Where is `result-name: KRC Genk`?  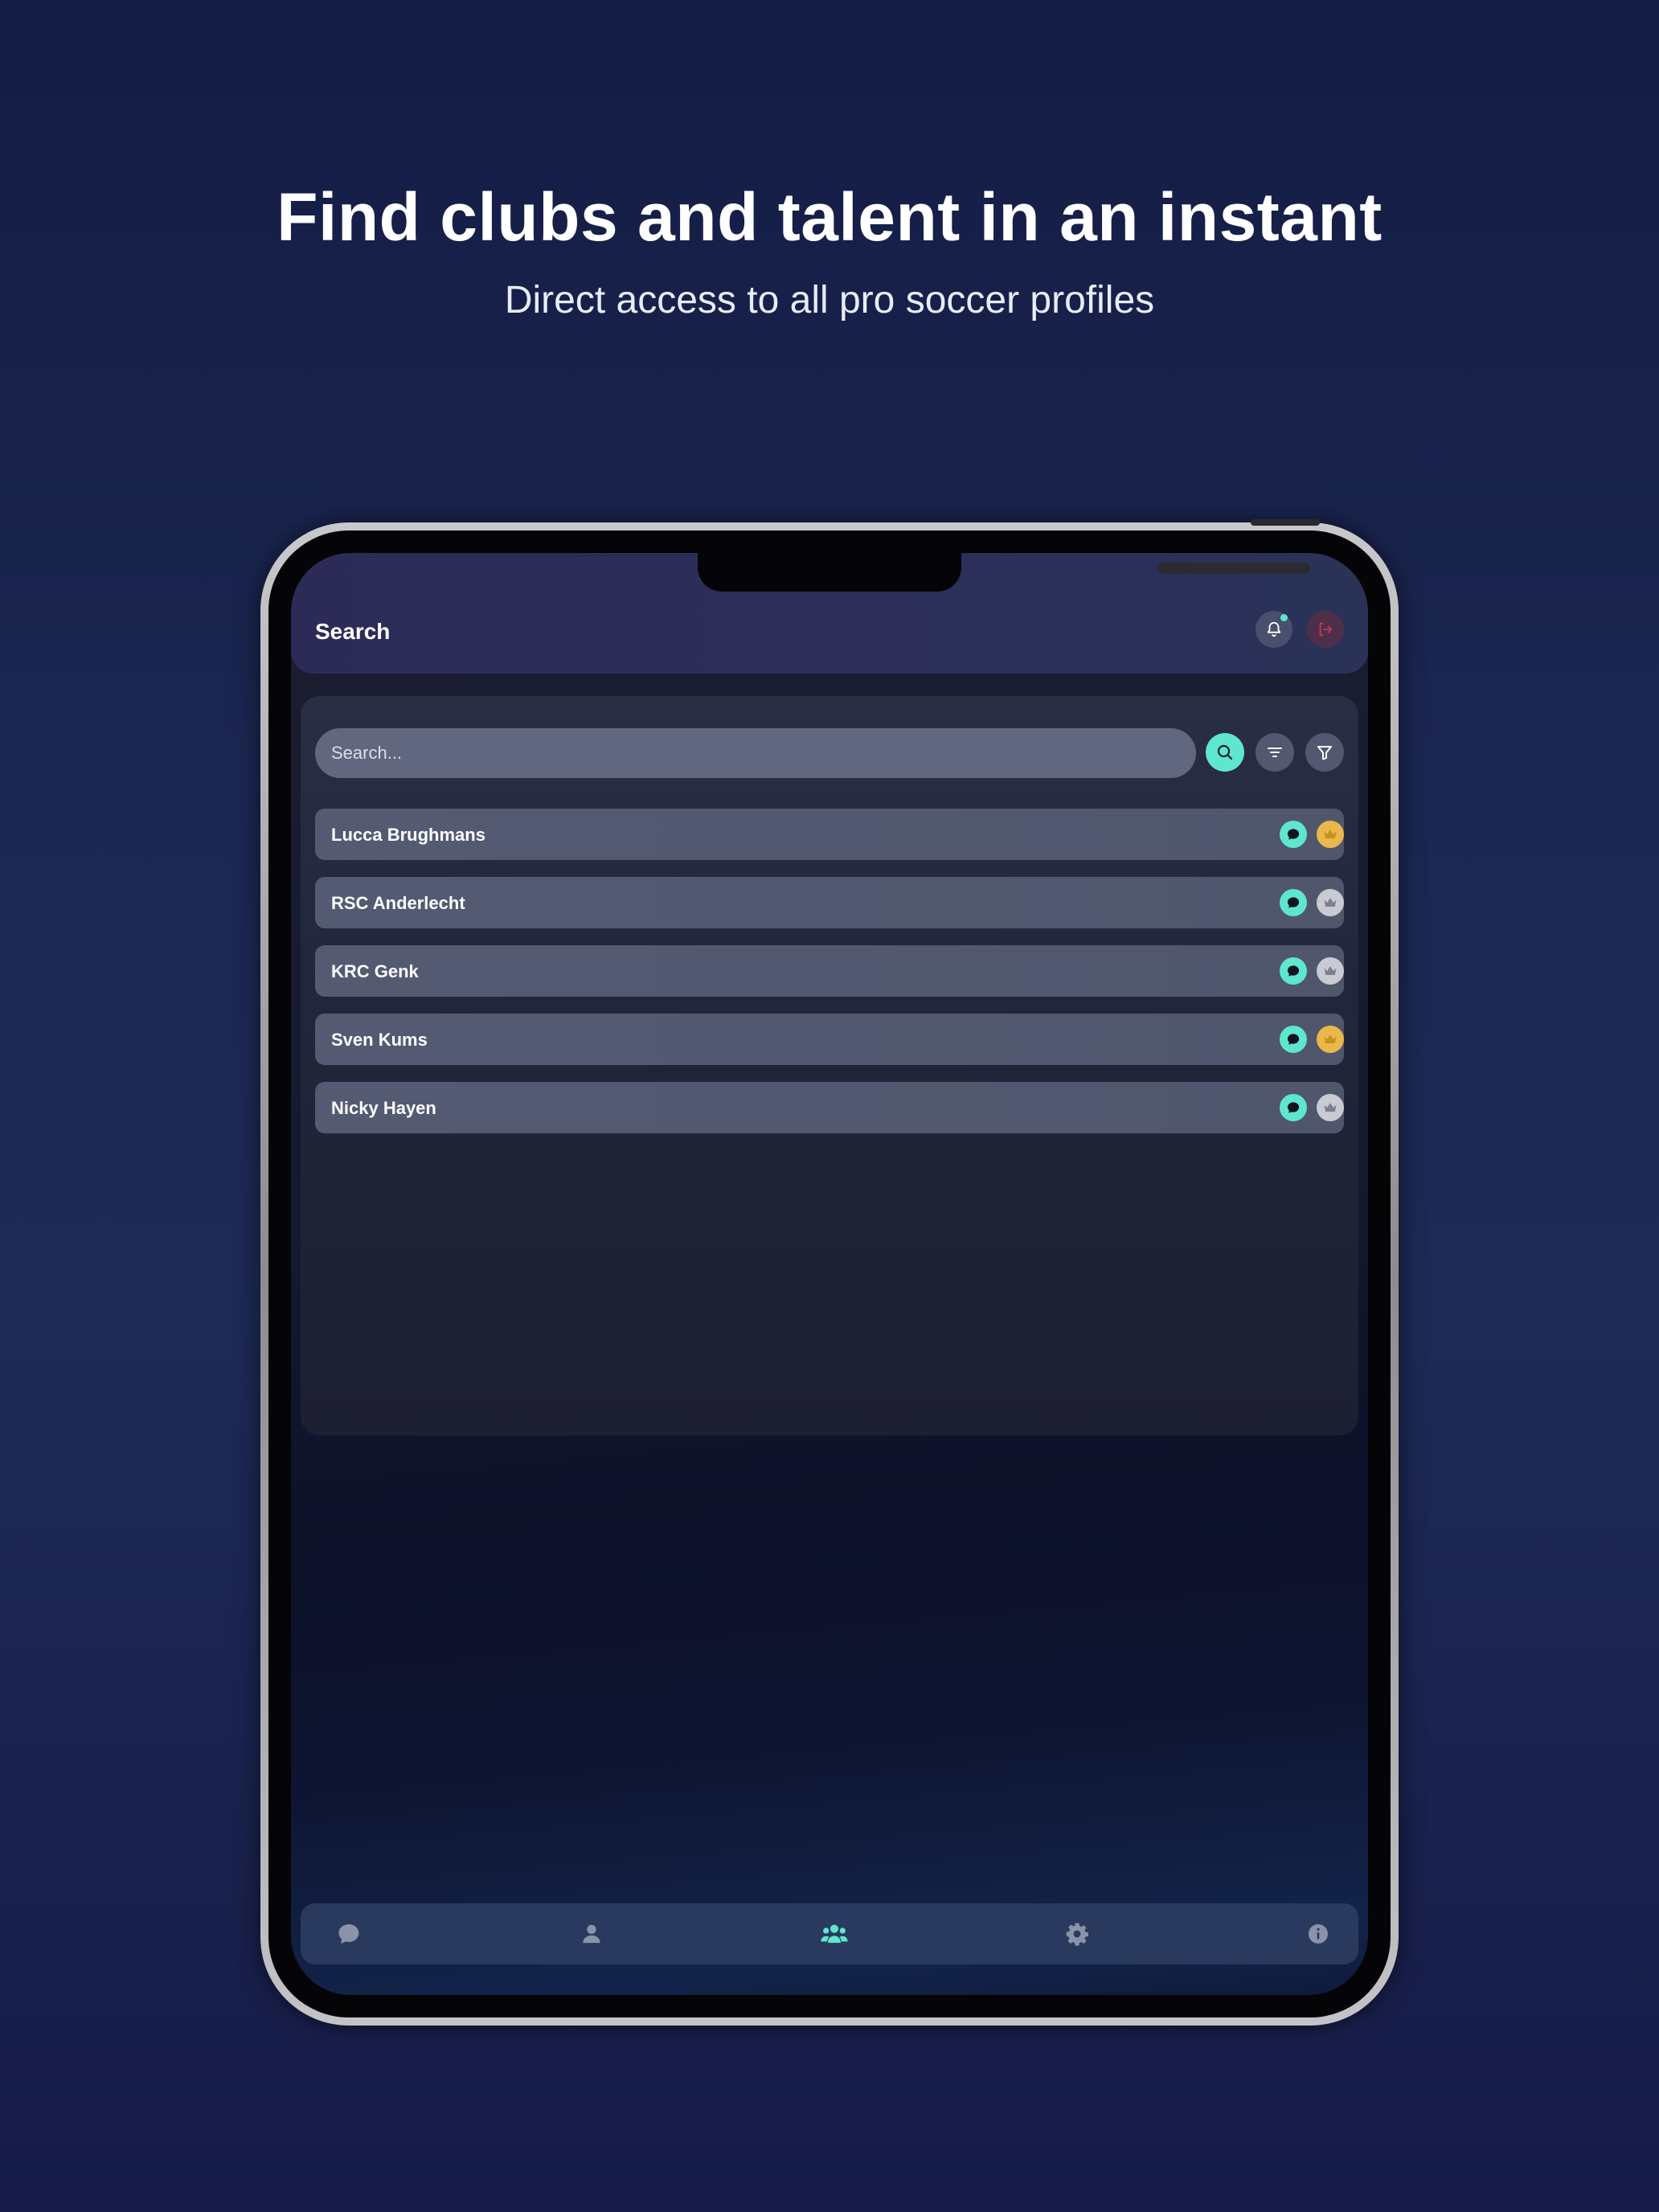
result-name: KRC Genk is located at coordinates (375, 971).